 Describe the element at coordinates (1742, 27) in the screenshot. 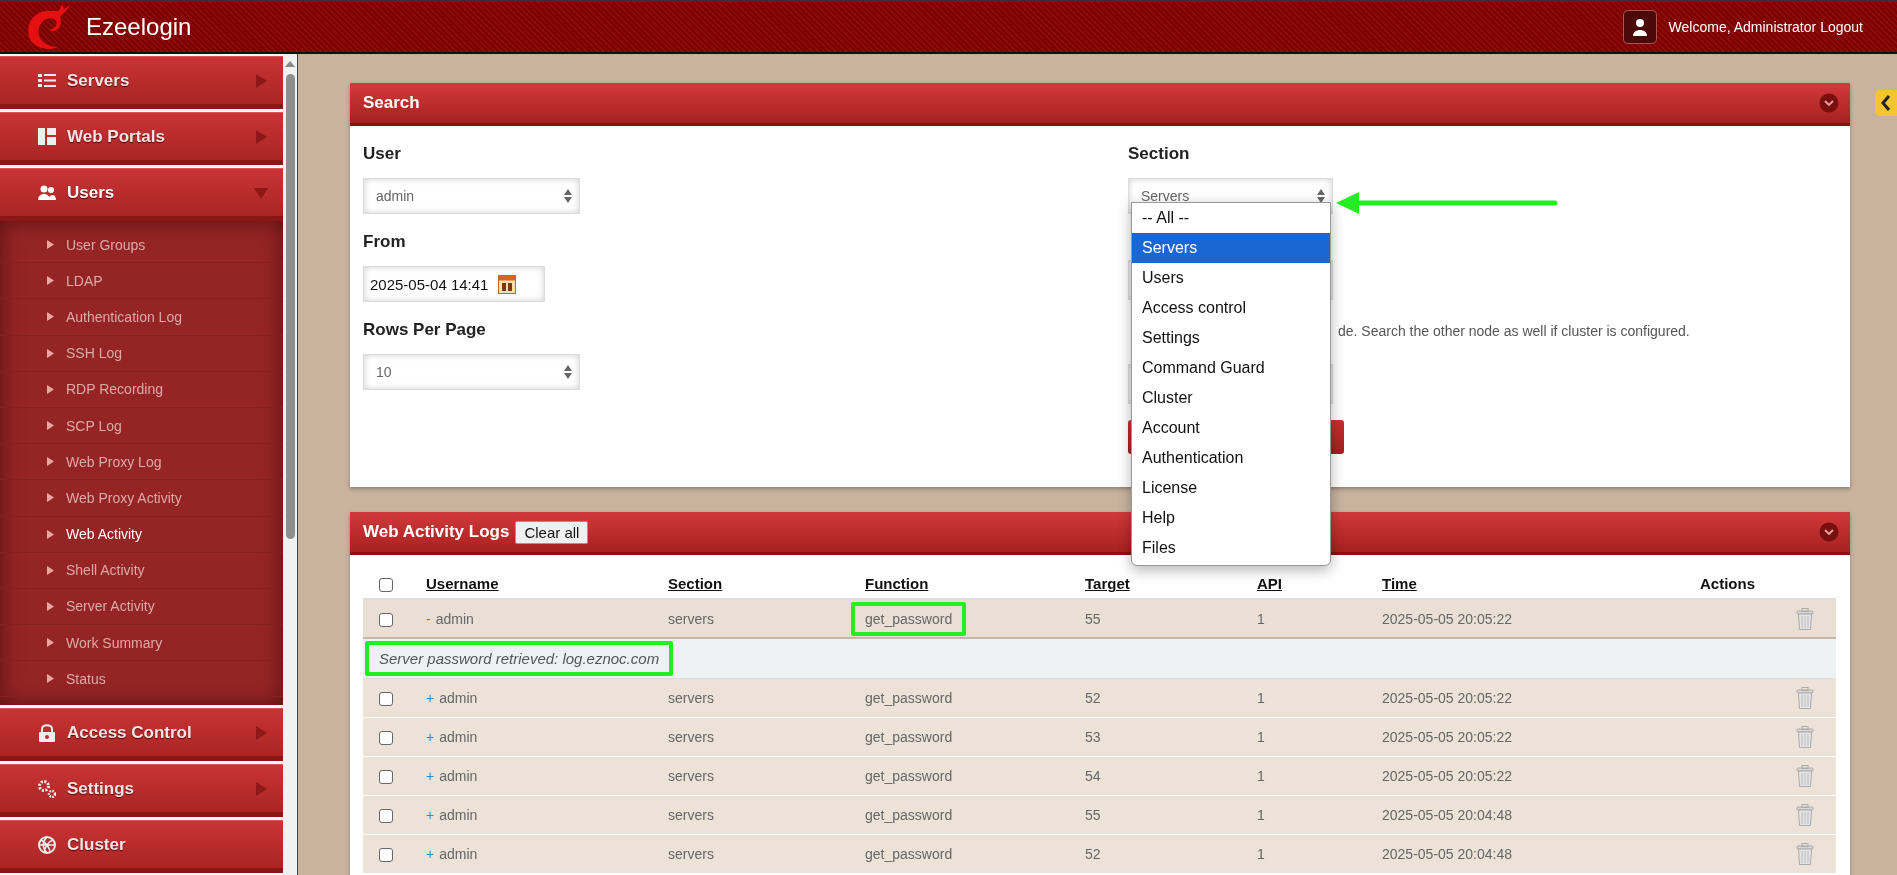

I see `welcome-text: Welcome, Administrator` at that location.